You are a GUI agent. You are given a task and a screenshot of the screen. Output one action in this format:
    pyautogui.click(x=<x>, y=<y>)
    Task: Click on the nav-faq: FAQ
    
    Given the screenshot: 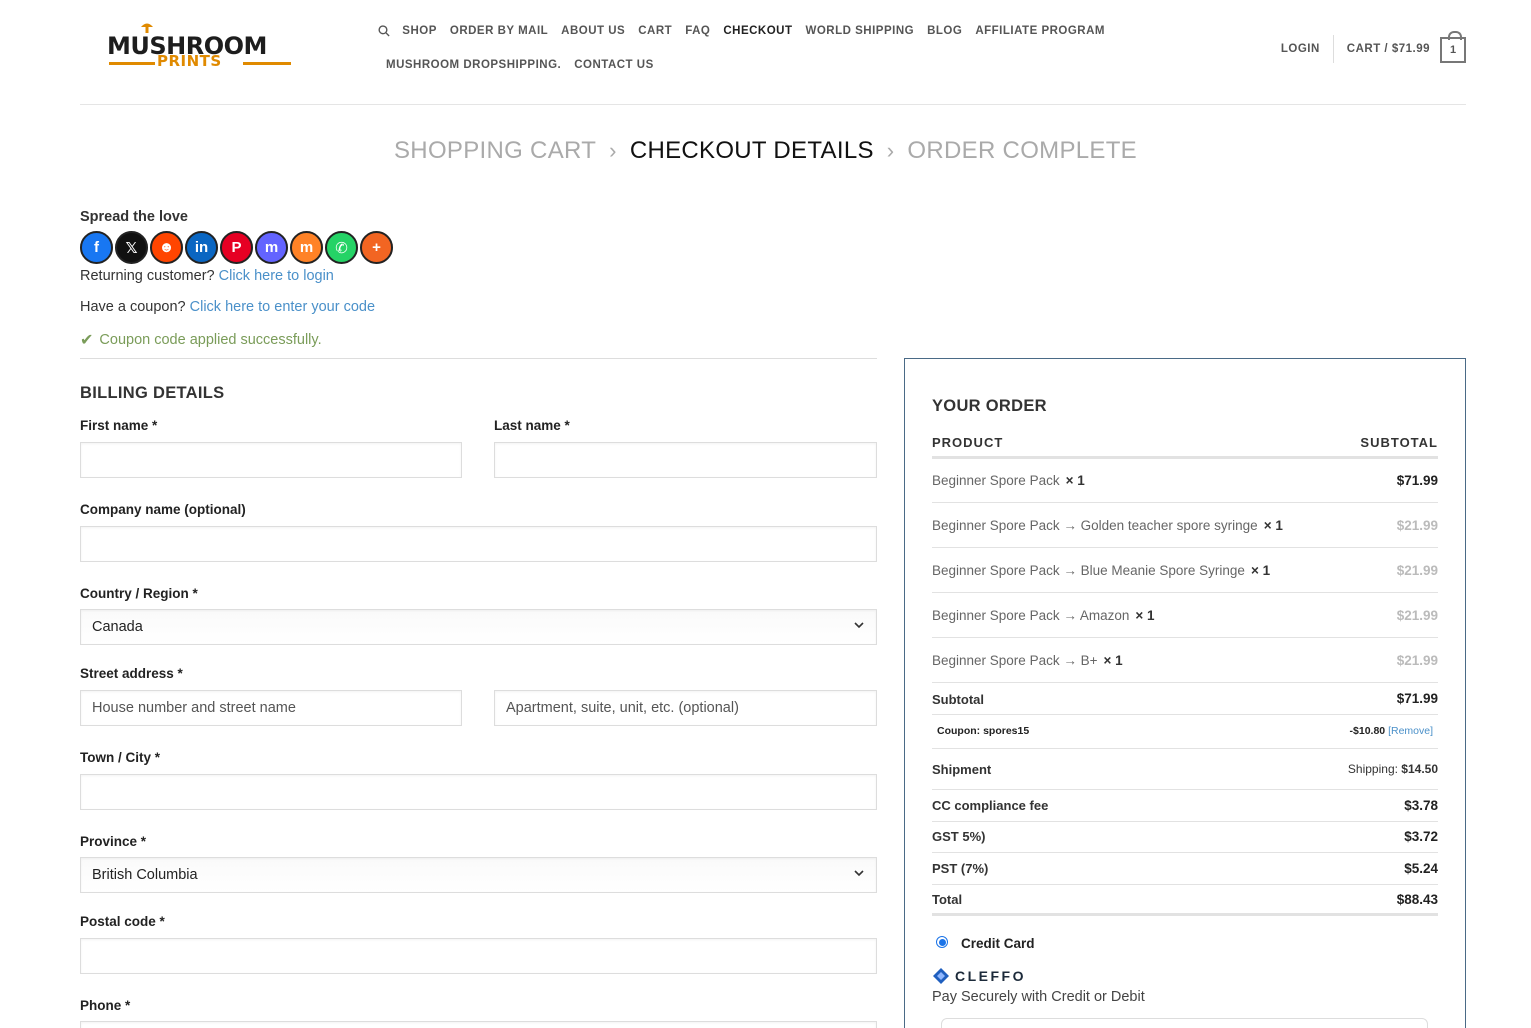 What is the action you would take?
    pyautogui.click(x=697, y=31)
    